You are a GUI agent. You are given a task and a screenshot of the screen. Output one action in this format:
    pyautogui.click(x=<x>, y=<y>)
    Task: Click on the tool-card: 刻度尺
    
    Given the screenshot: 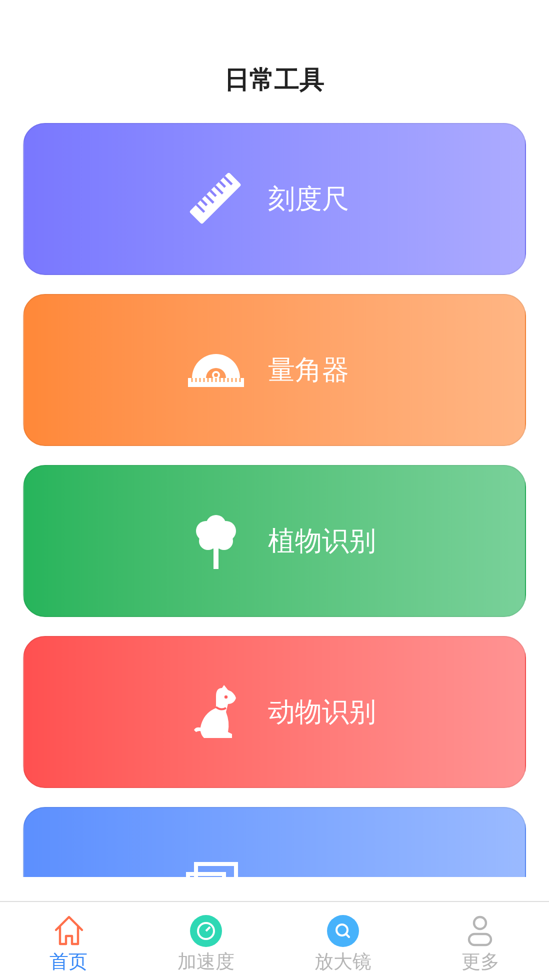 What is the action you would take?
    pyautogui.click(x=274, y=199)
    